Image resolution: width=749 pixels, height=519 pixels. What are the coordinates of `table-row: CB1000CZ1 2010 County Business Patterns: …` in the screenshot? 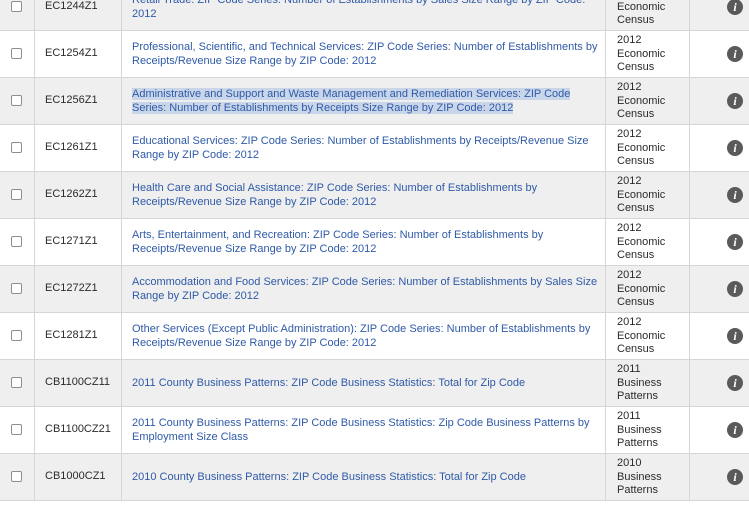 It's located at (374, 477).